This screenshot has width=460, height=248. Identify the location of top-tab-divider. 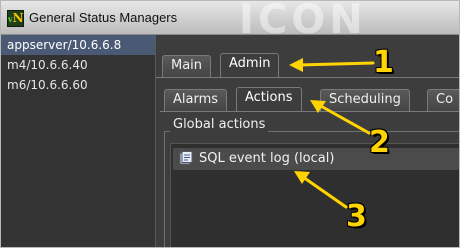
(307, 77).